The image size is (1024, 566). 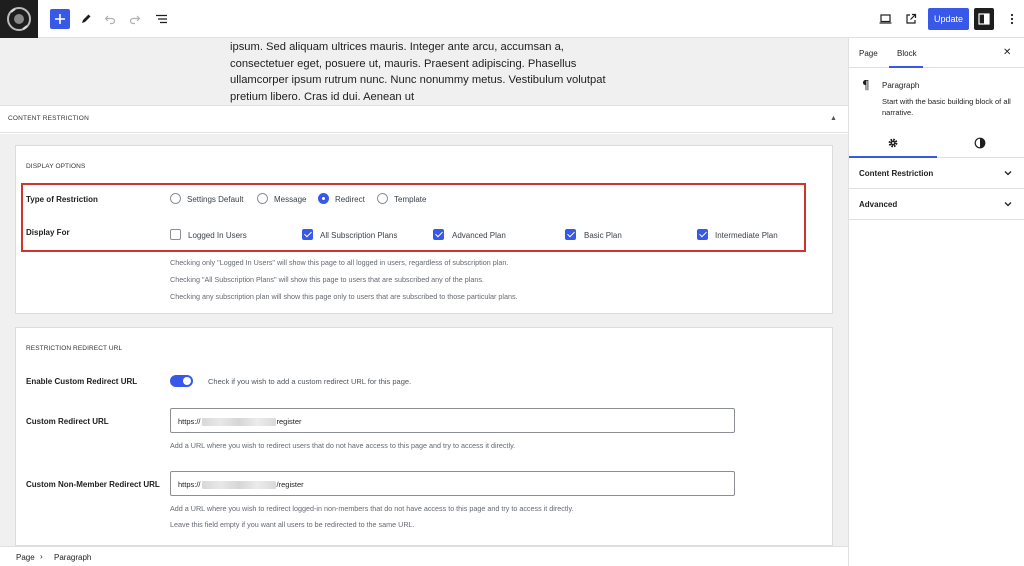 What do you see at coordinates (56, 166) in the screenshot?
I see `display-options-title: DISPLAY OPTIONS` at bounding box center [56, 166].